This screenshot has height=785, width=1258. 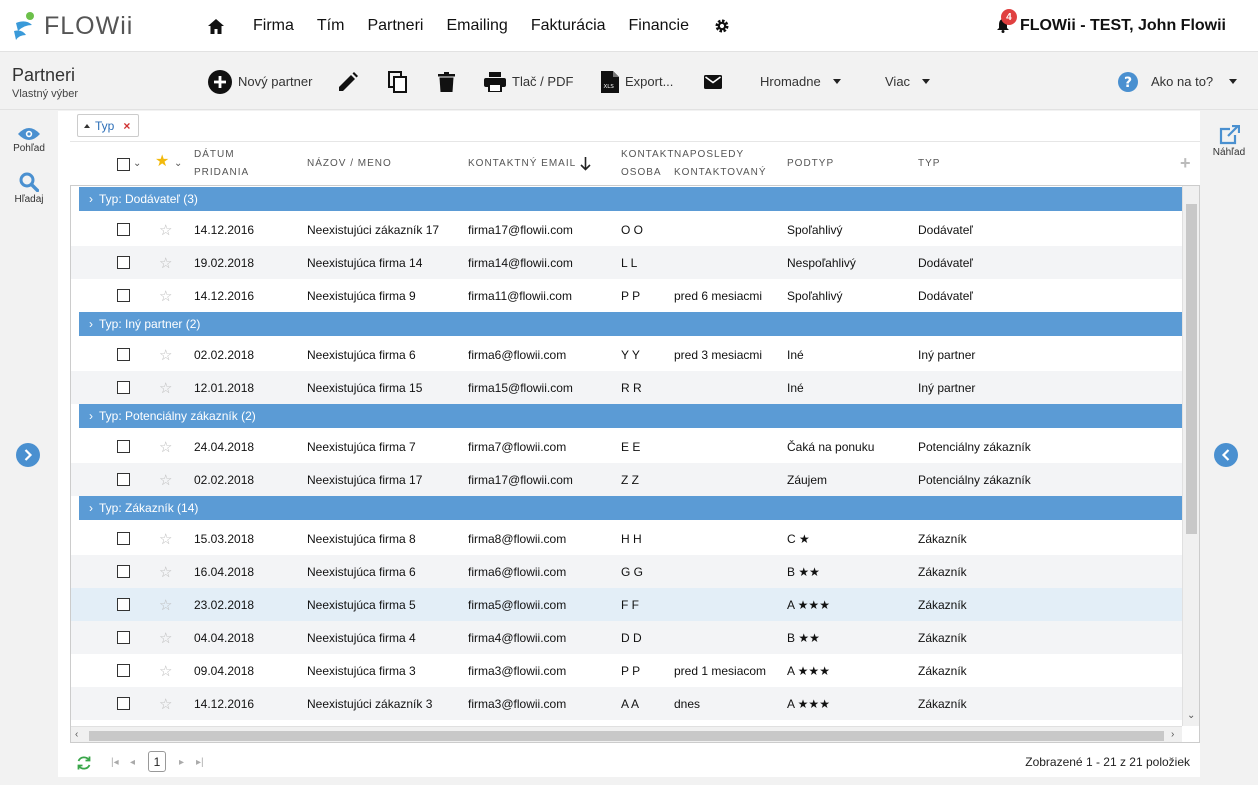 I want to click on nav-fakturacia: Fakturácia, so click(x=568, y=26).